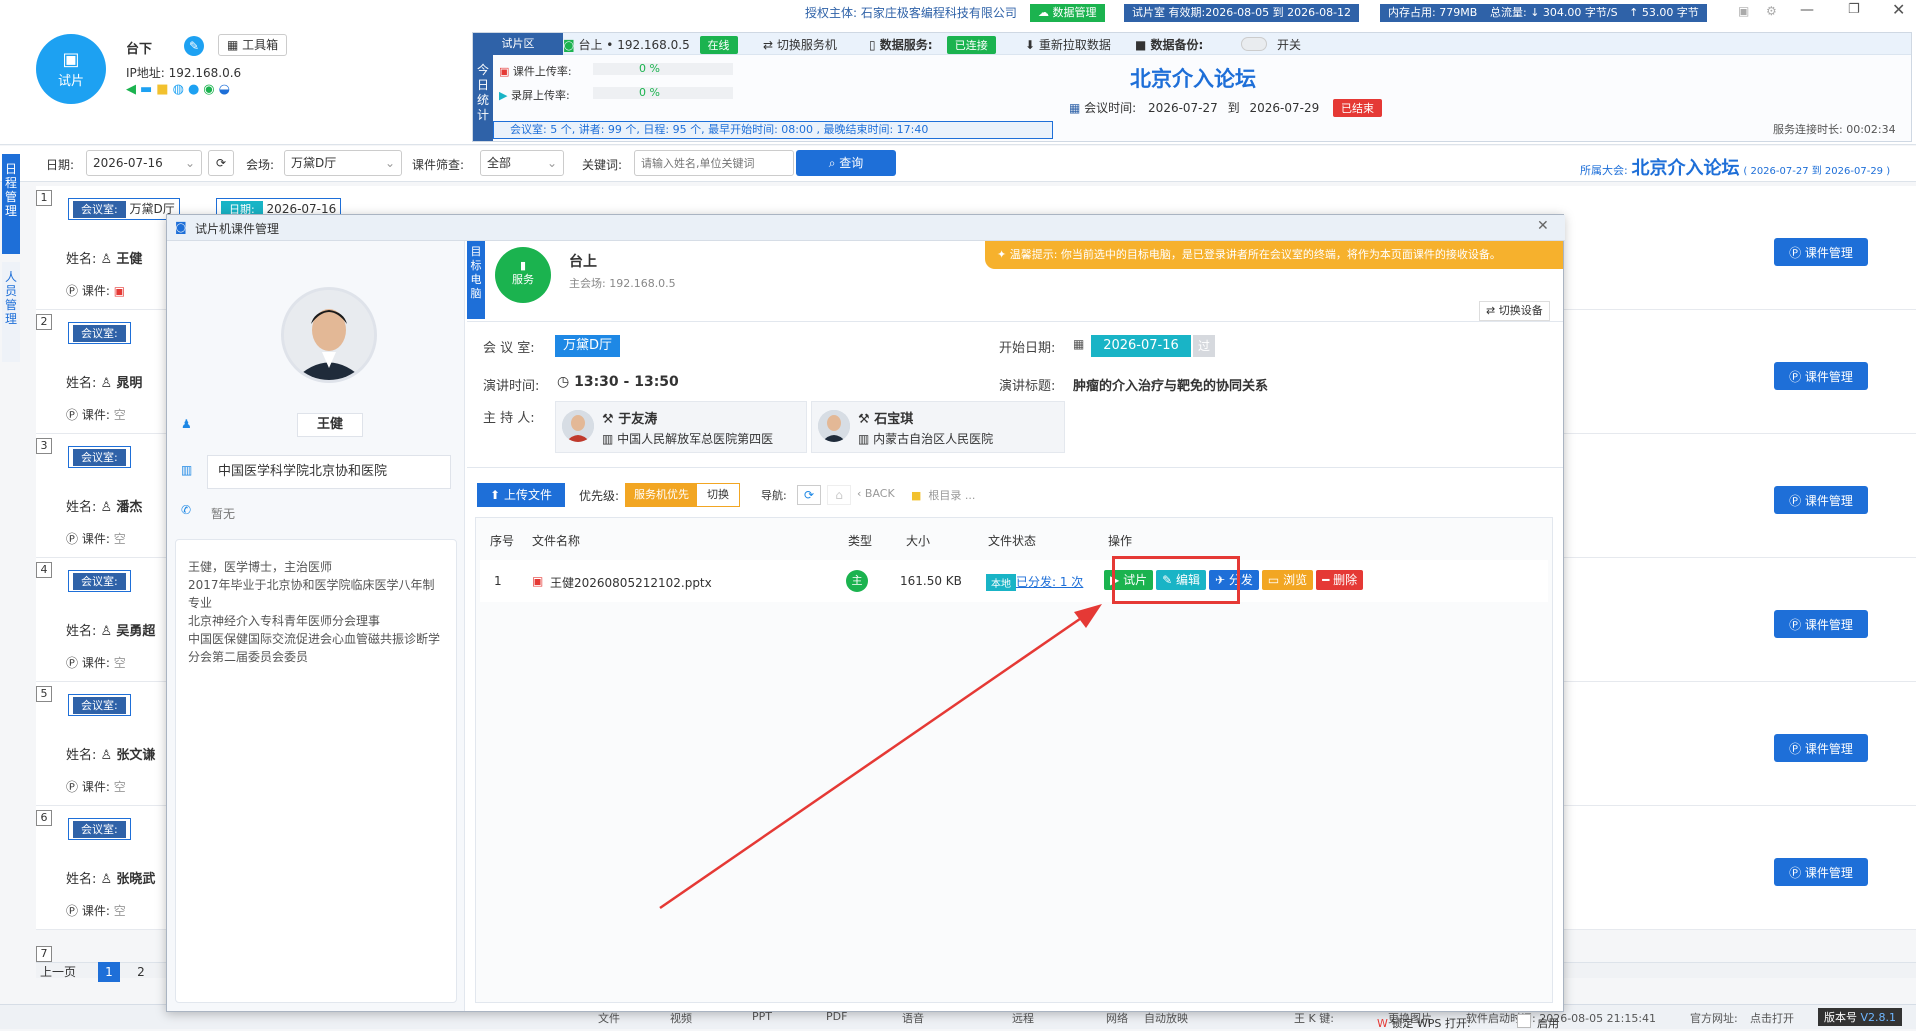  What do you see at coordinates (880, 757) in the screenshot?
I see `annotation-arrow` at bounding box center [880, 757].